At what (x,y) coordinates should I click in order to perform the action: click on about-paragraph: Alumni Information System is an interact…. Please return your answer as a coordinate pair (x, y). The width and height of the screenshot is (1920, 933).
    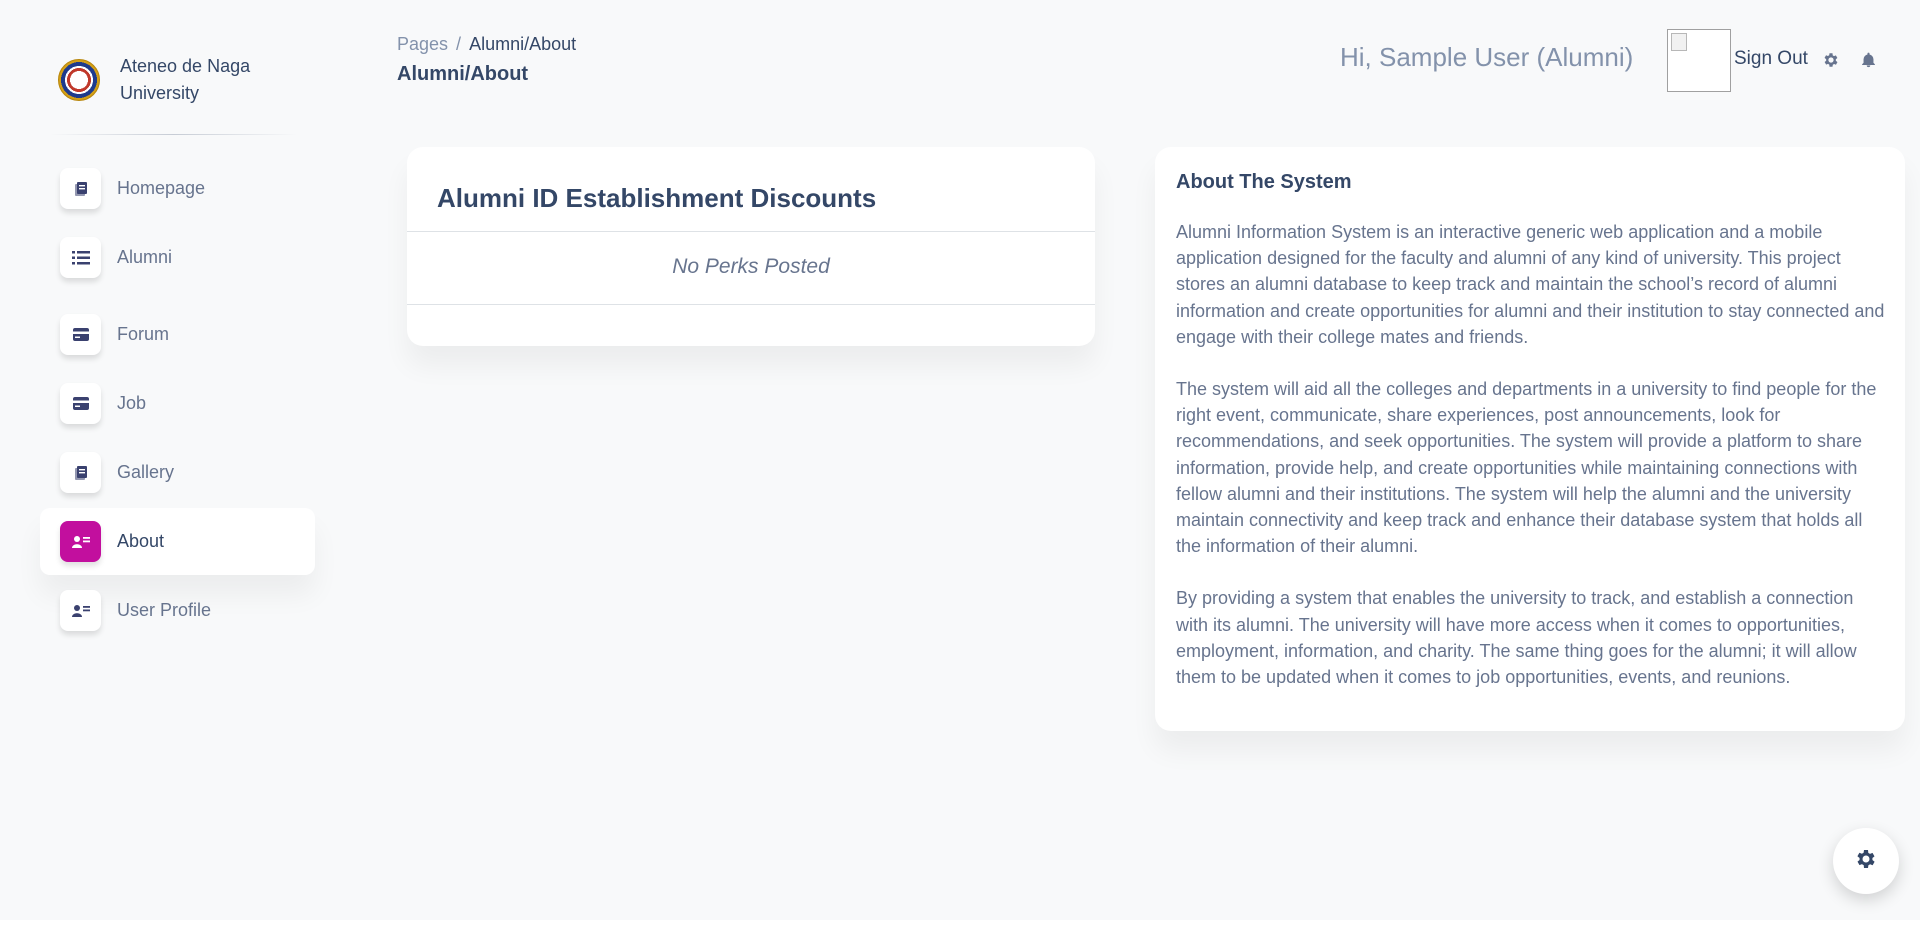
    Looking at the image, I should click on (1530, 284).